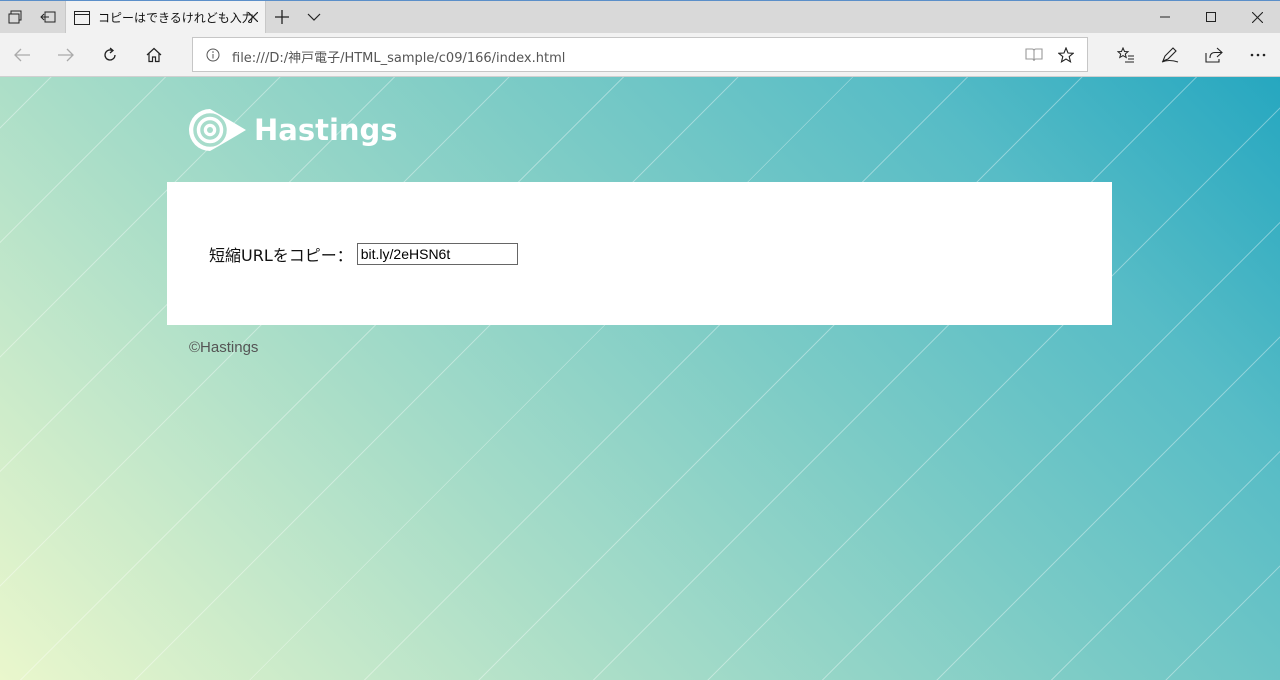  I want to click on info-icon, so click(213, 55).